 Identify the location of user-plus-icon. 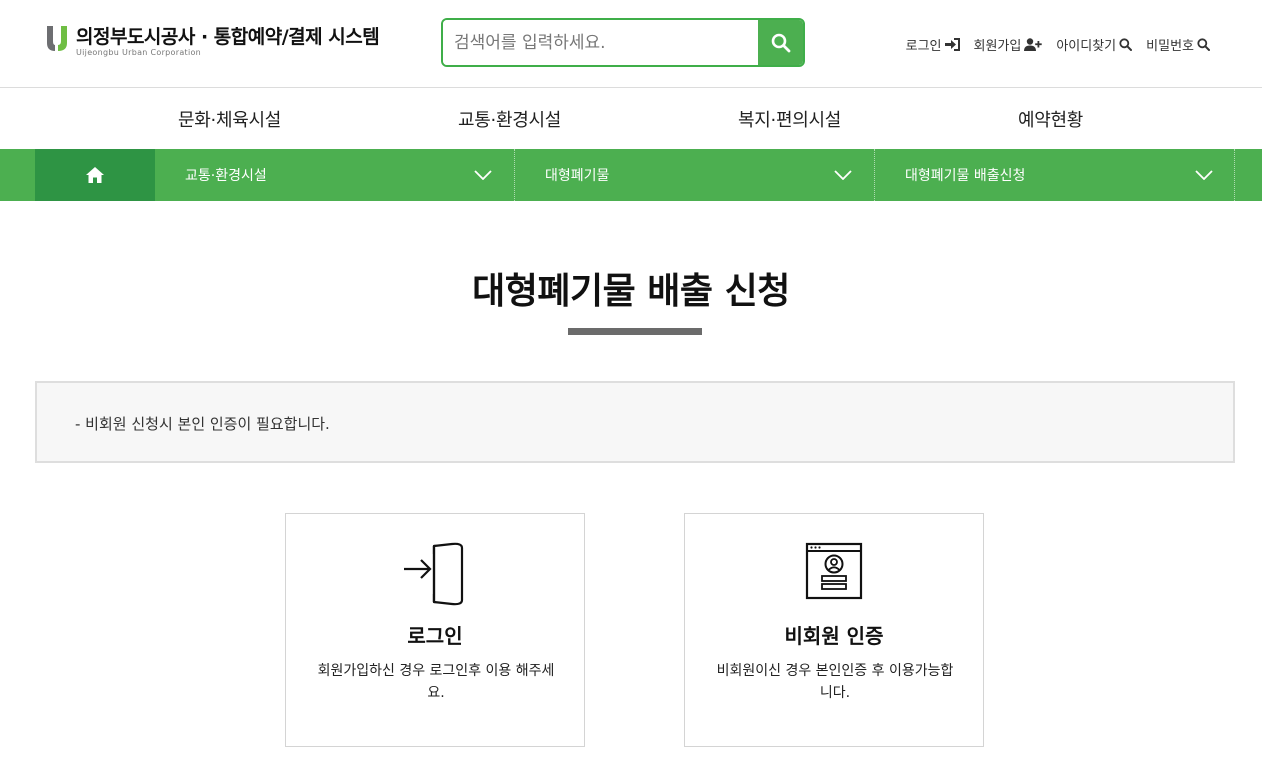
(1033, 44).